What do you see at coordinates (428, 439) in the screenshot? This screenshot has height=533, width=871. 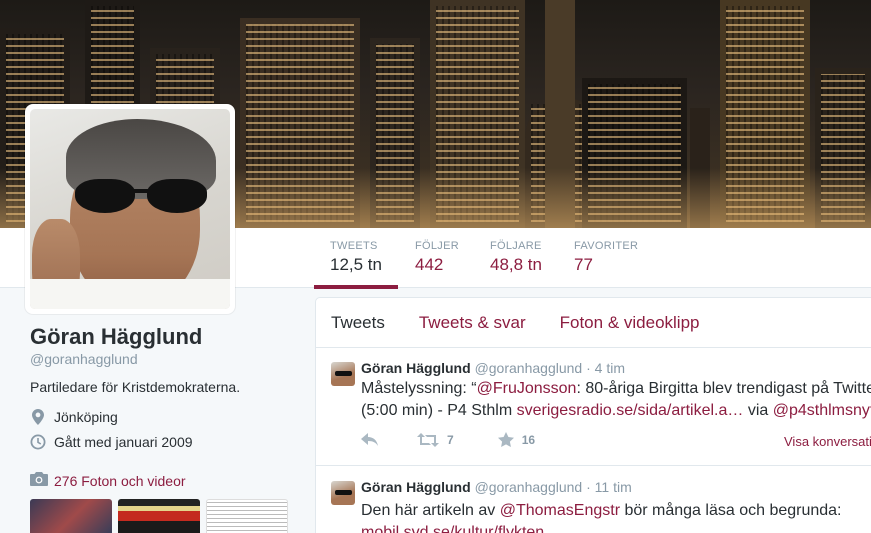 I see `retweet-icon` at bounding box center [428, 439].